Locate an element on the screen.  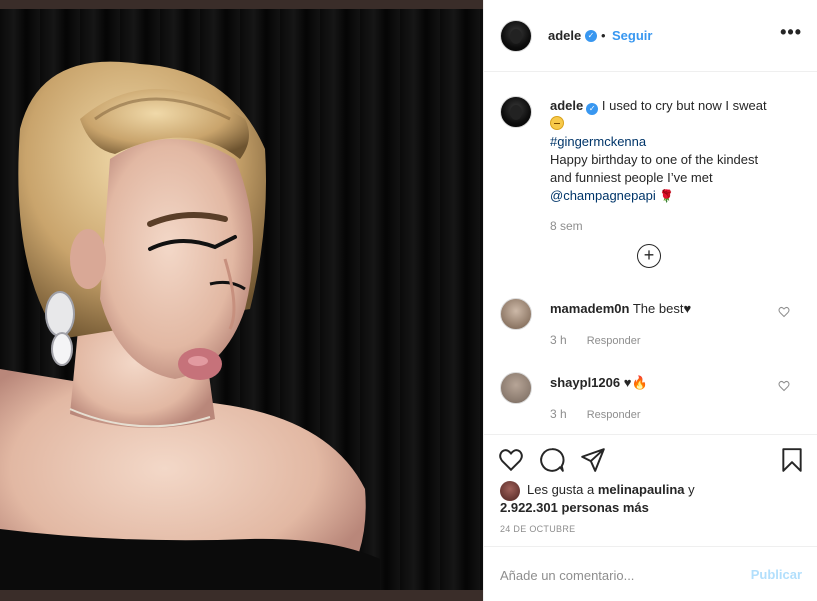
caption-line-1: I used to cry but now I sweat is located at coordinates (682, 105).